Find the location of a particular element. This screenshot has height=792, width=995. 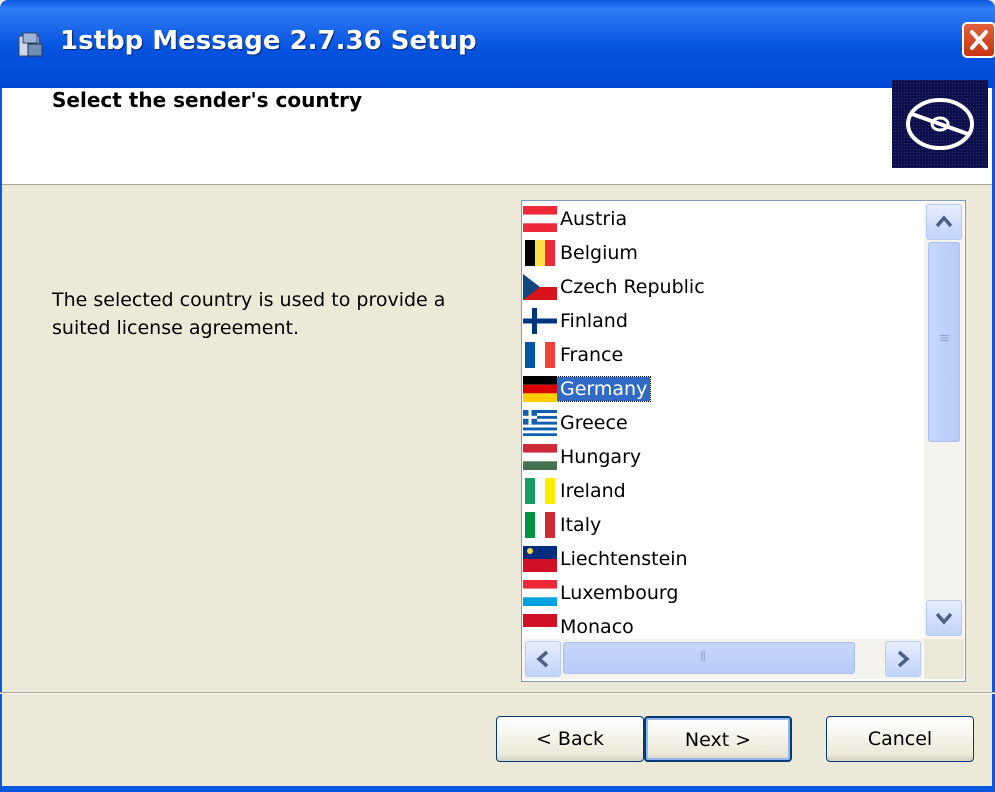

vertical-scrollbar: ≡ is located at coordinates (944, 420).